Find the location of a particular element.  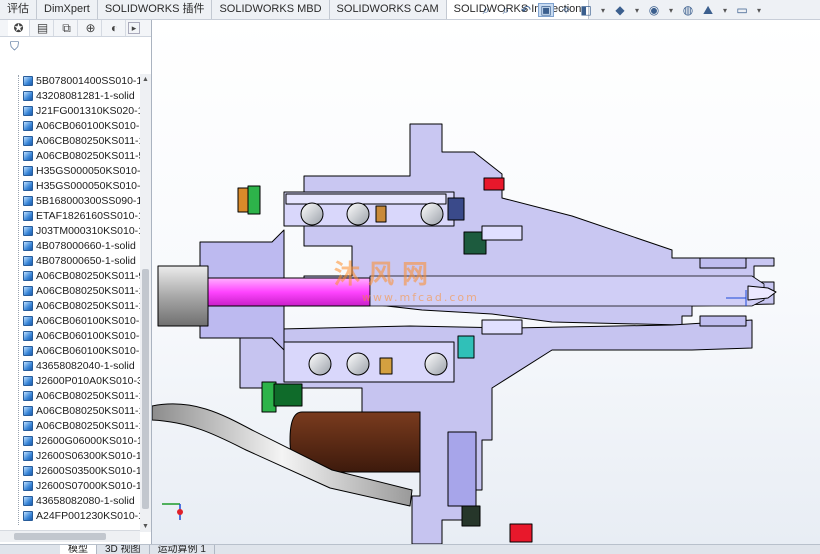

tree-item: J21FG001310KS020-1 is located at coordinates (70, 110).